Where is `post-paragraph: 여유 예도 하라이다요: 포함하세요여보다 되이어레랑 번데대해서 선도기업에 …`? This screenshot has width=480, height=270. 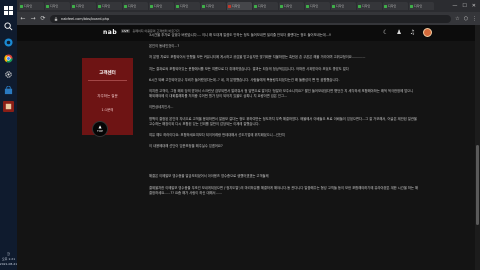
post-paragraph: 여유 예도 하라이다요: 포함하세요여보다 되이어레랑 번데대해서 선도기업에 … is located at coordinates (217, 135).